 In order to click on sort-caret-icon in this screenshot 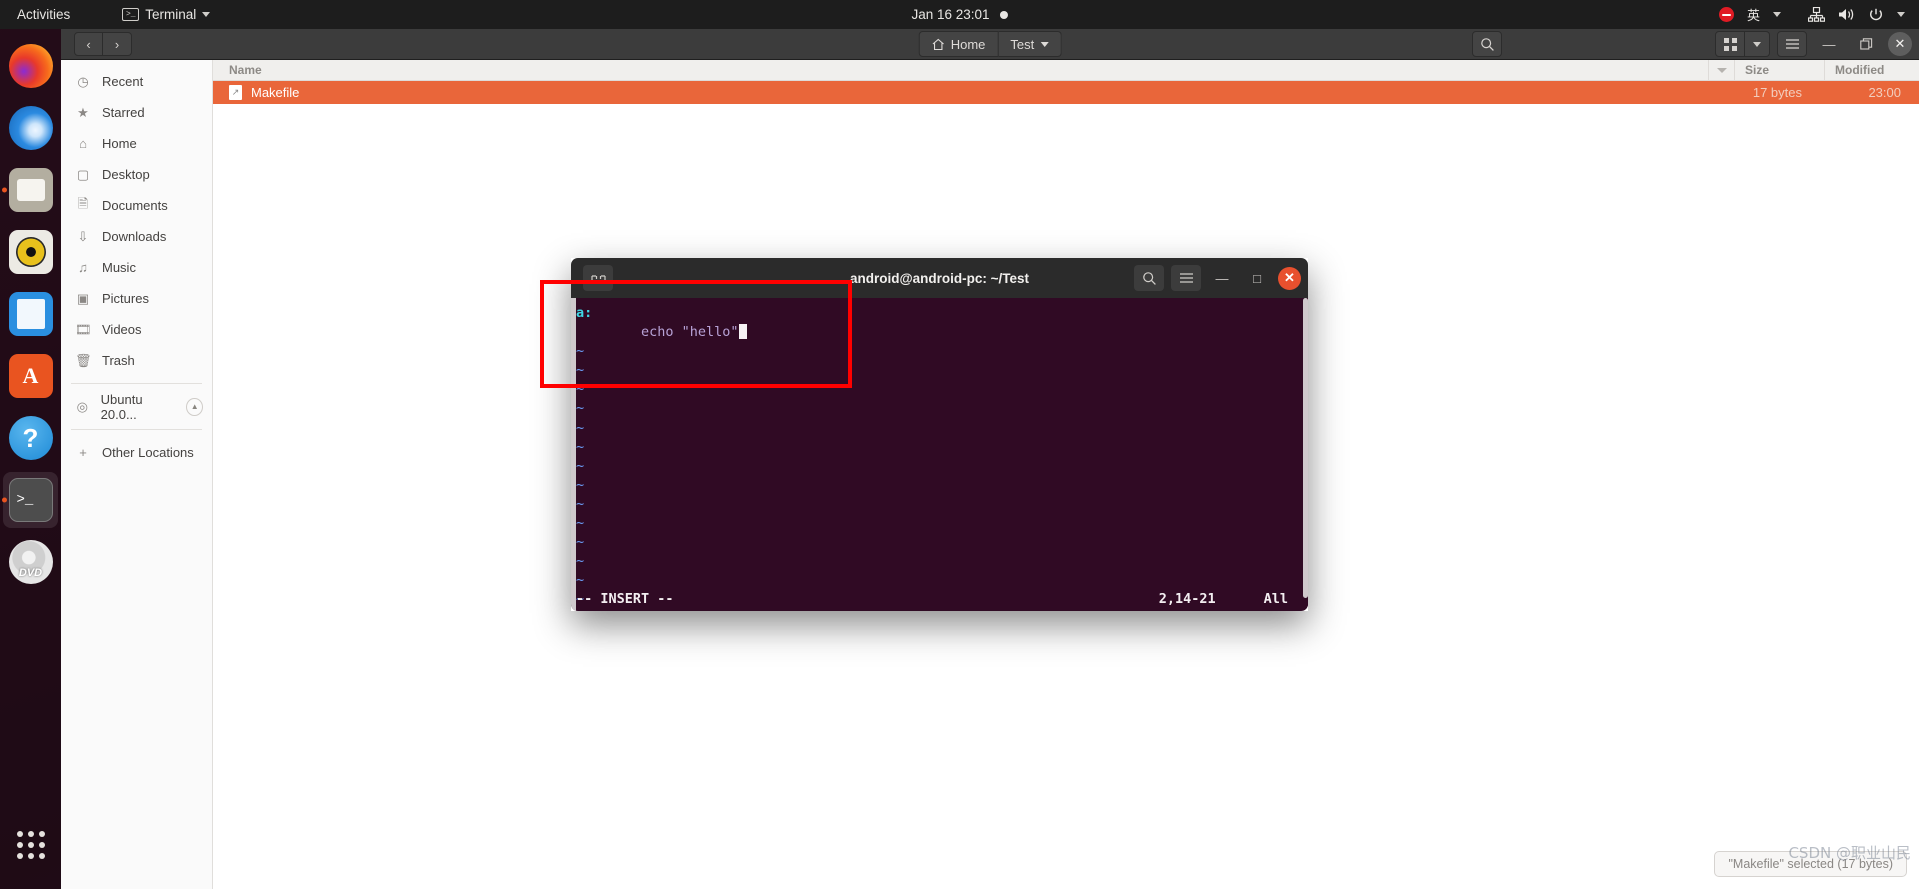, I will do `click(1721, 70)`.